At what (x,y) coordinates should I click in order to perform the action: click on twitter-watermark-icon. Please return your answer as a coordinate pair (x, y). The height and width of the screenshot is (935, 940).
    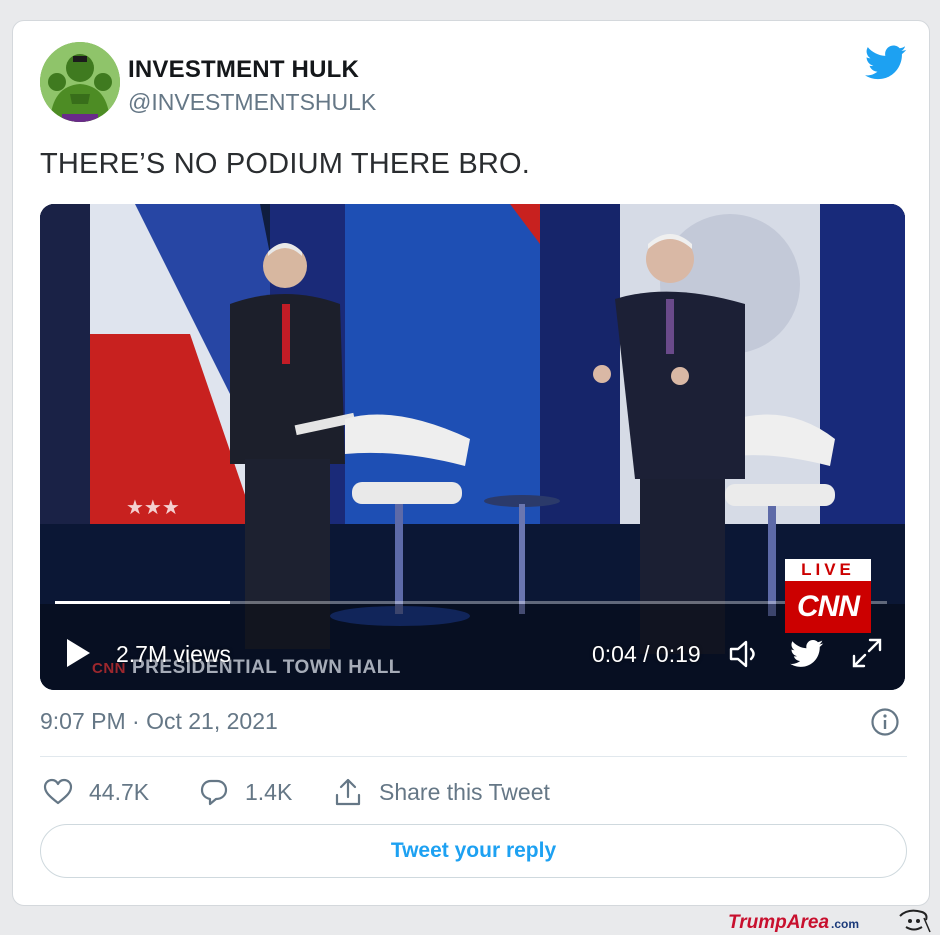
    Looking at the image, I should click on (807, 653).